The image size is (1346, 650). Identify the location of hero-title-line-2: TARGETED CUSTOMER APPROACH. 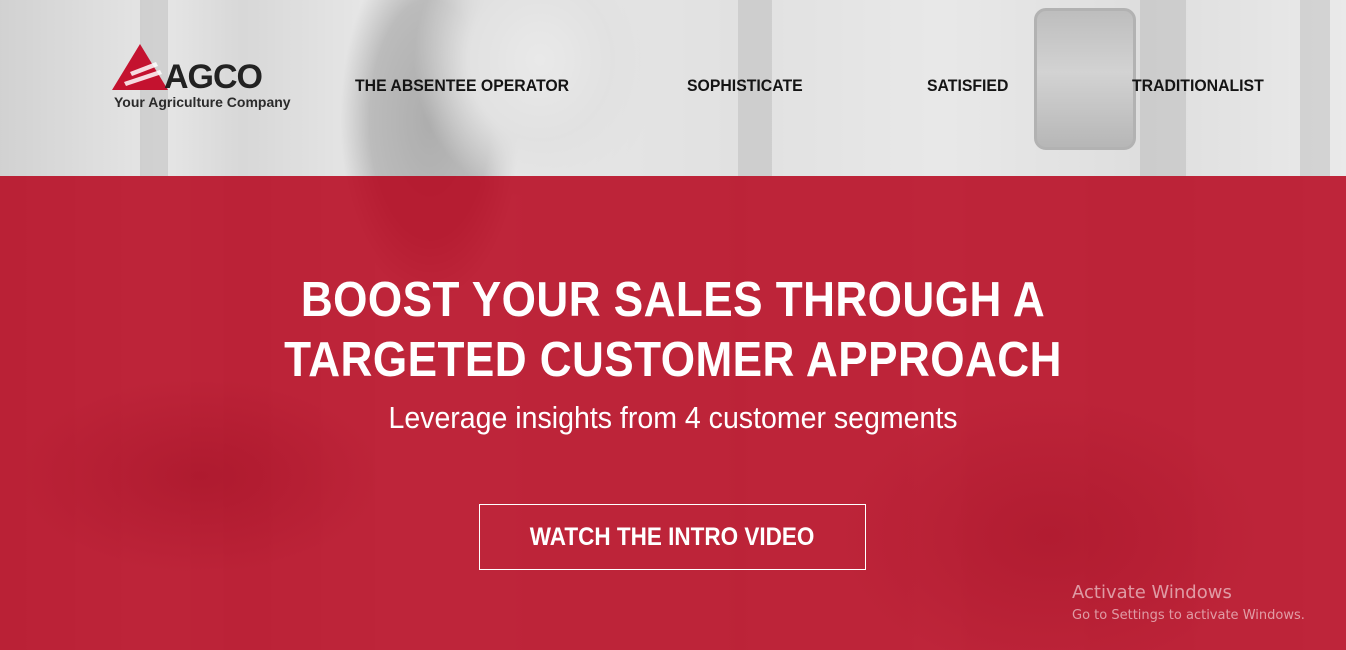
(673, 360).